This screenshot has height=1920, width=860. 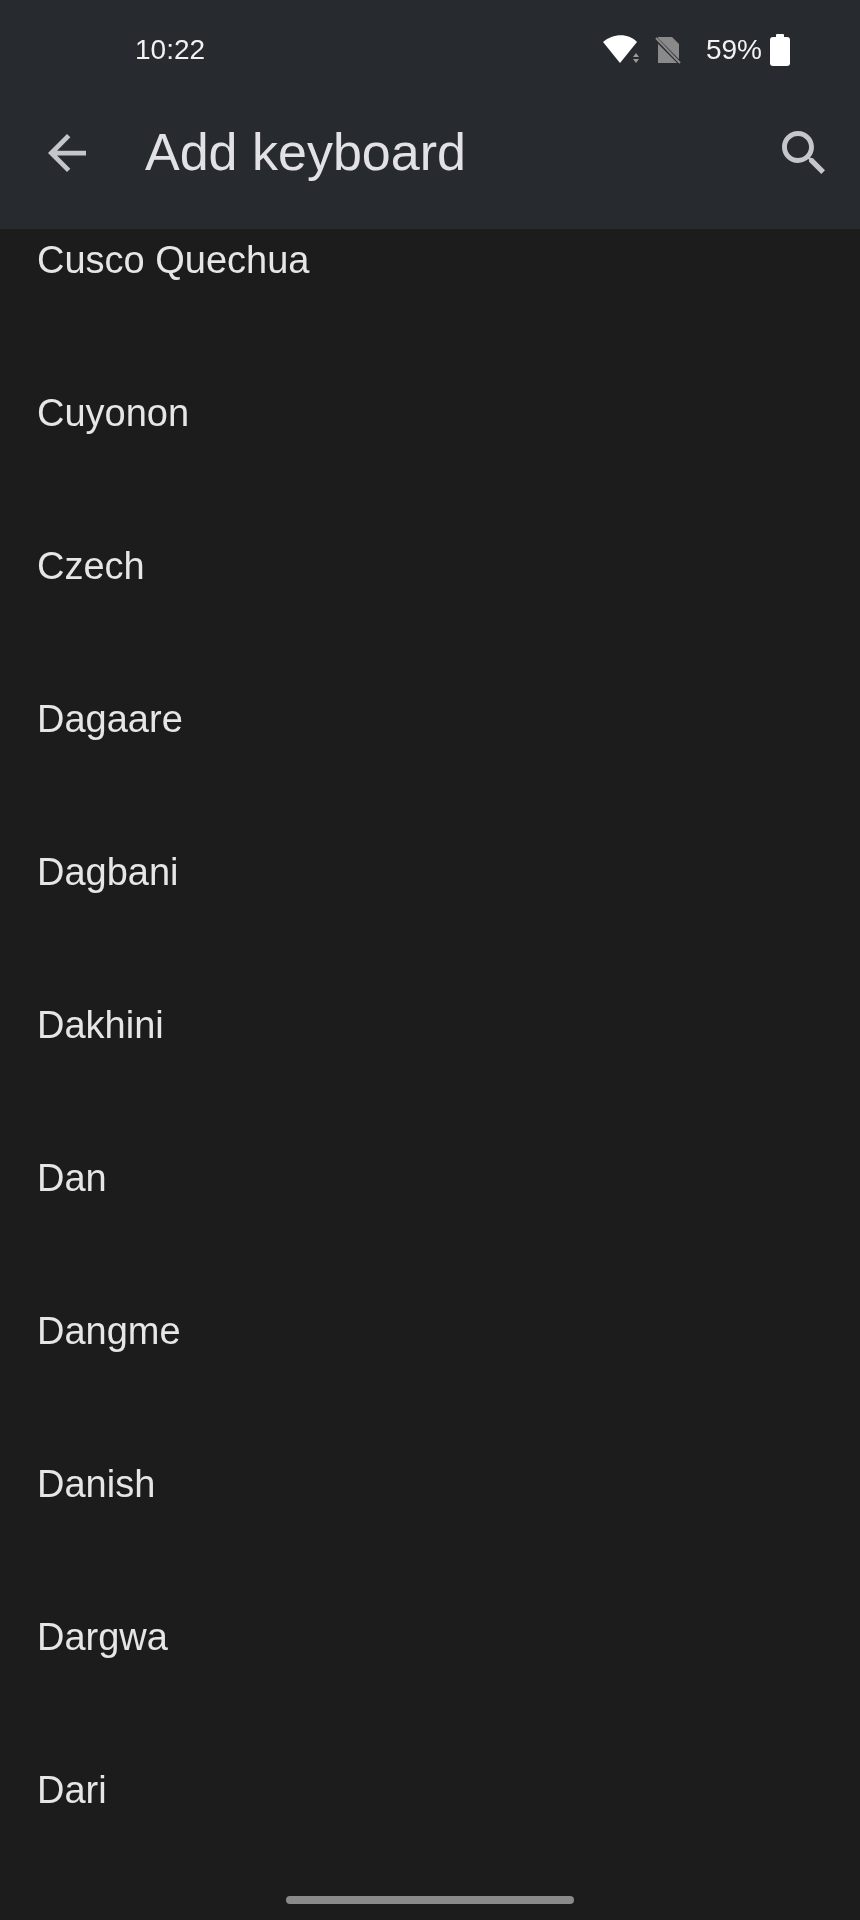 I want to click on search-button, so click(x=803, y=152).